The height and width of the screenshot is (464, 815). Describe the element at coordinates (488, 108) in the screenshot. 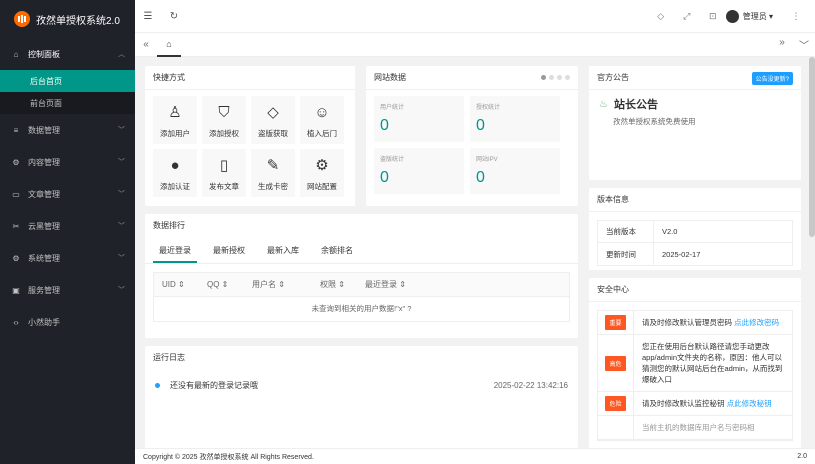

I see `stat-label: 授权统计` at that location.